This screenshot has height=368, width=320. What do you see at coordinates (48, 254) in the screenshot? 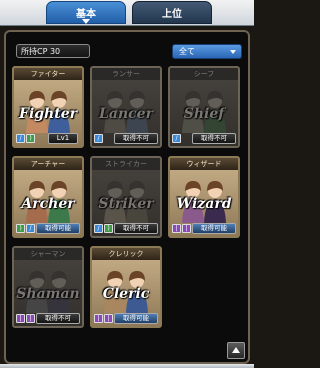
I see `job-card-header: シャーマン` at bounding box center [48, 254].